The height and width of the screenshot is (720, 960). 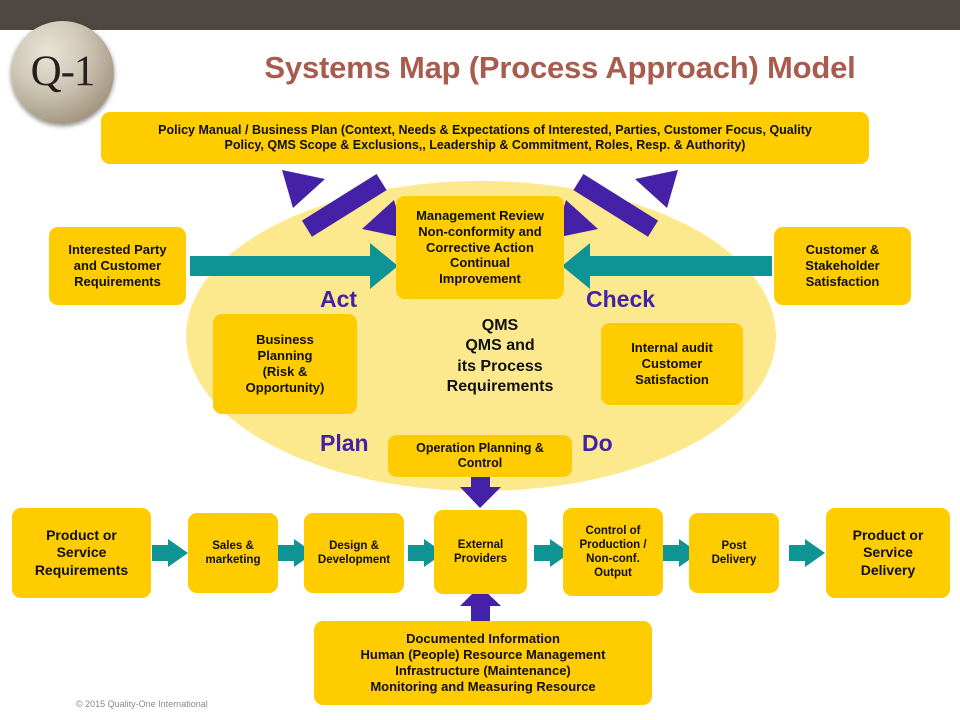 I want to click on pdca-label-do: Do, so click(x=597, y=443).